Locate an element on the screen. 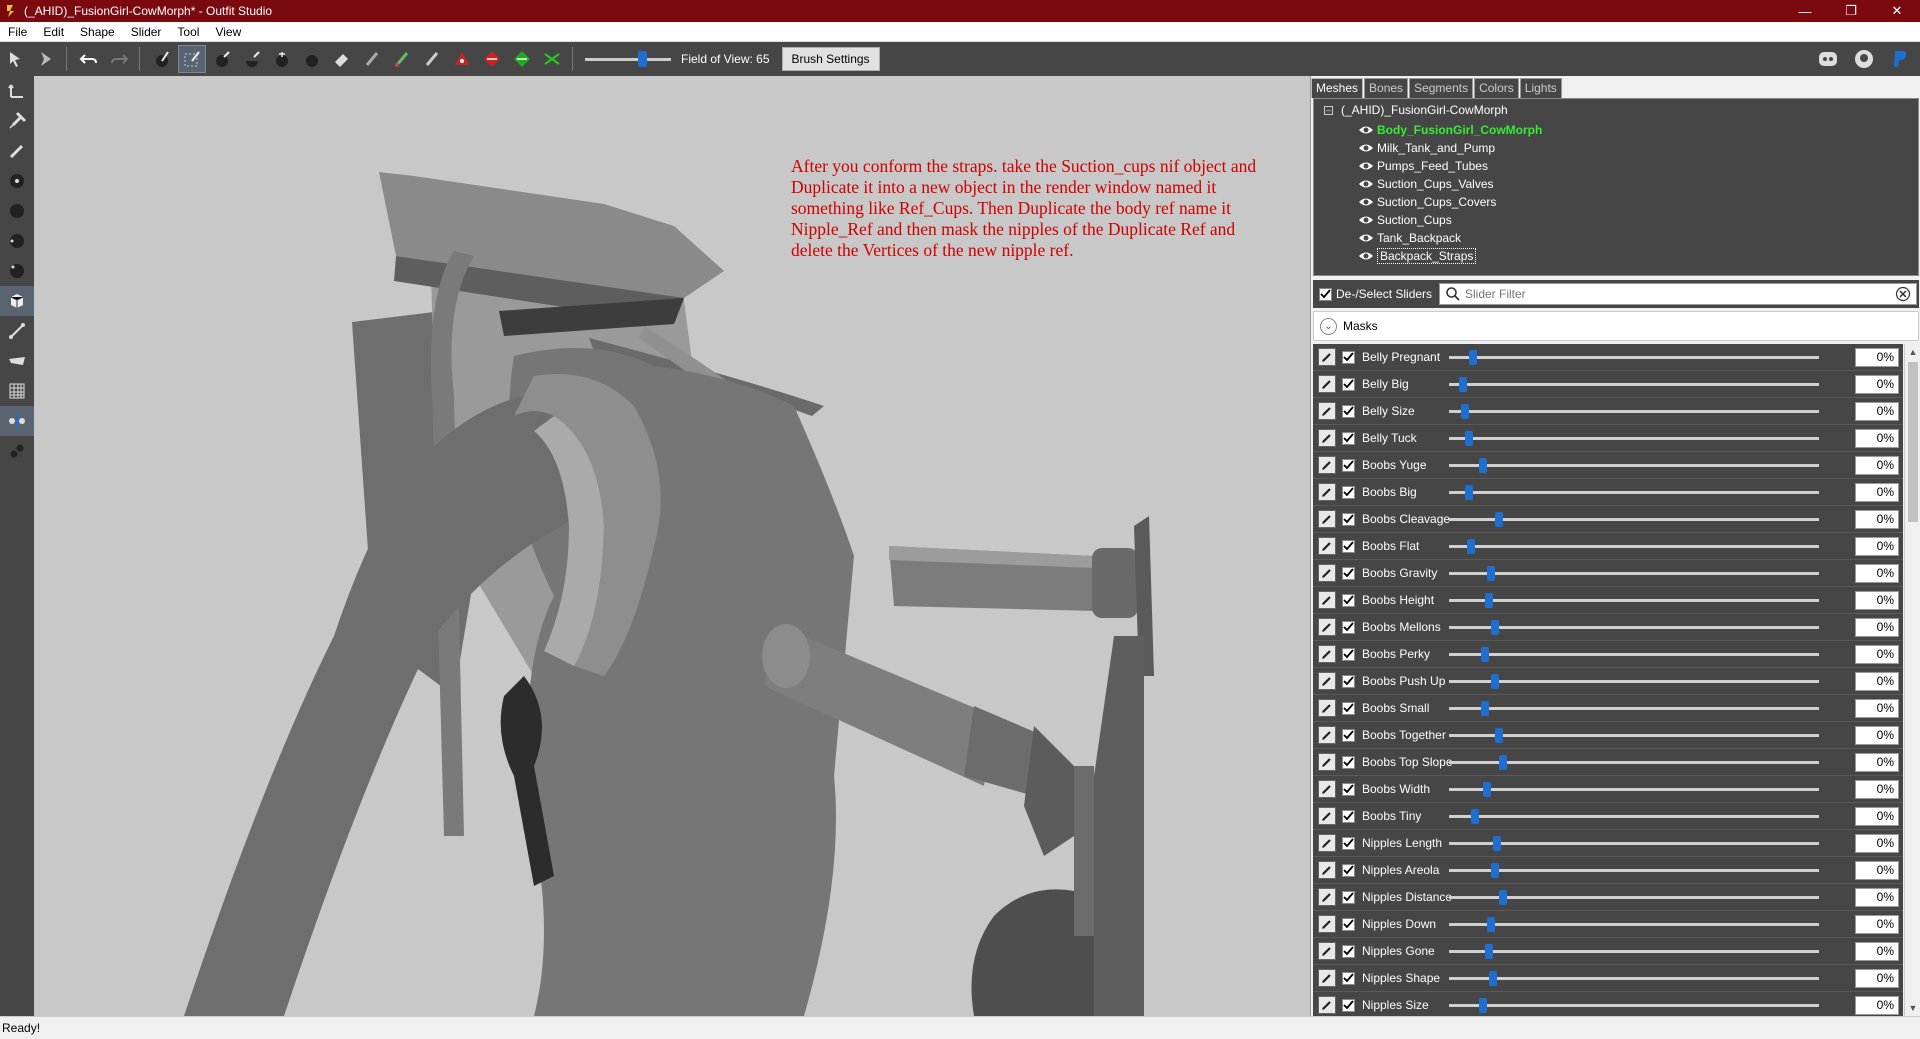 Image resolution: width=1920 pixels, height=1039 pixels. menu-tool: Tool is located at coordinates (188, 32).